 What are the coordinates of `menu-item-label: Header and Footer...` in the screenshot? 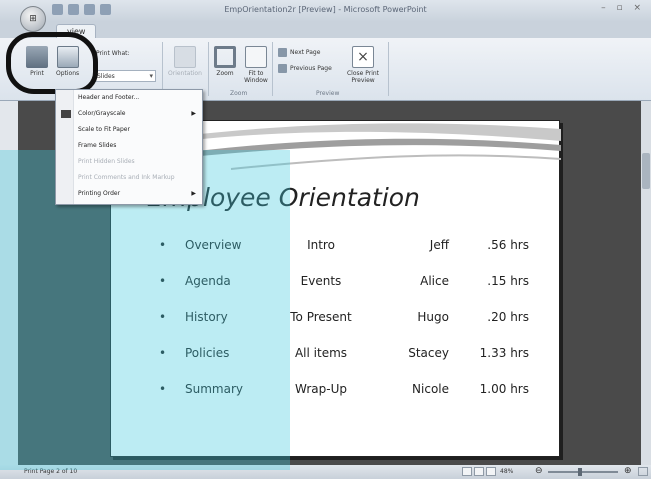 It's located at (109, 97).